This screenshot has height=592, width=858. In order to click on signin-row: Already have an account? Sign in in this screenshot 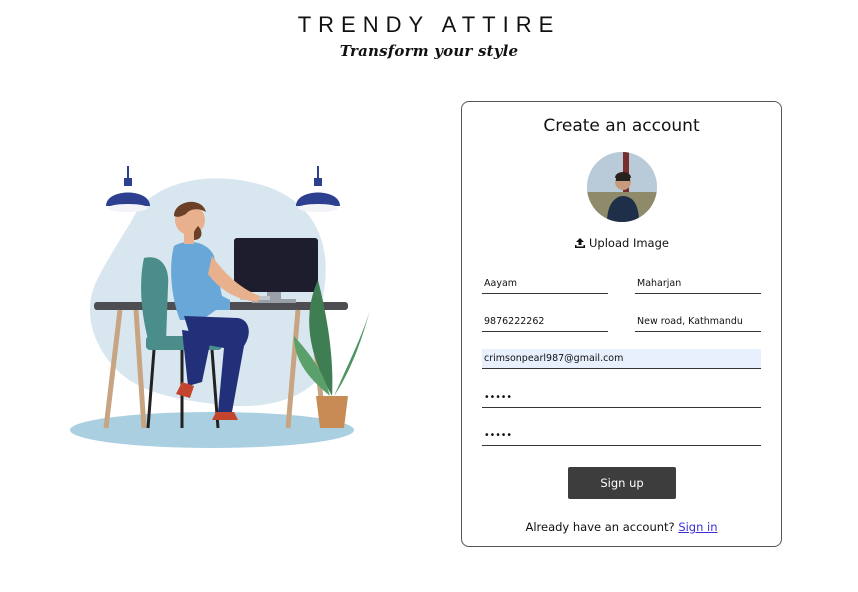, I will do `click(621, 527)`.